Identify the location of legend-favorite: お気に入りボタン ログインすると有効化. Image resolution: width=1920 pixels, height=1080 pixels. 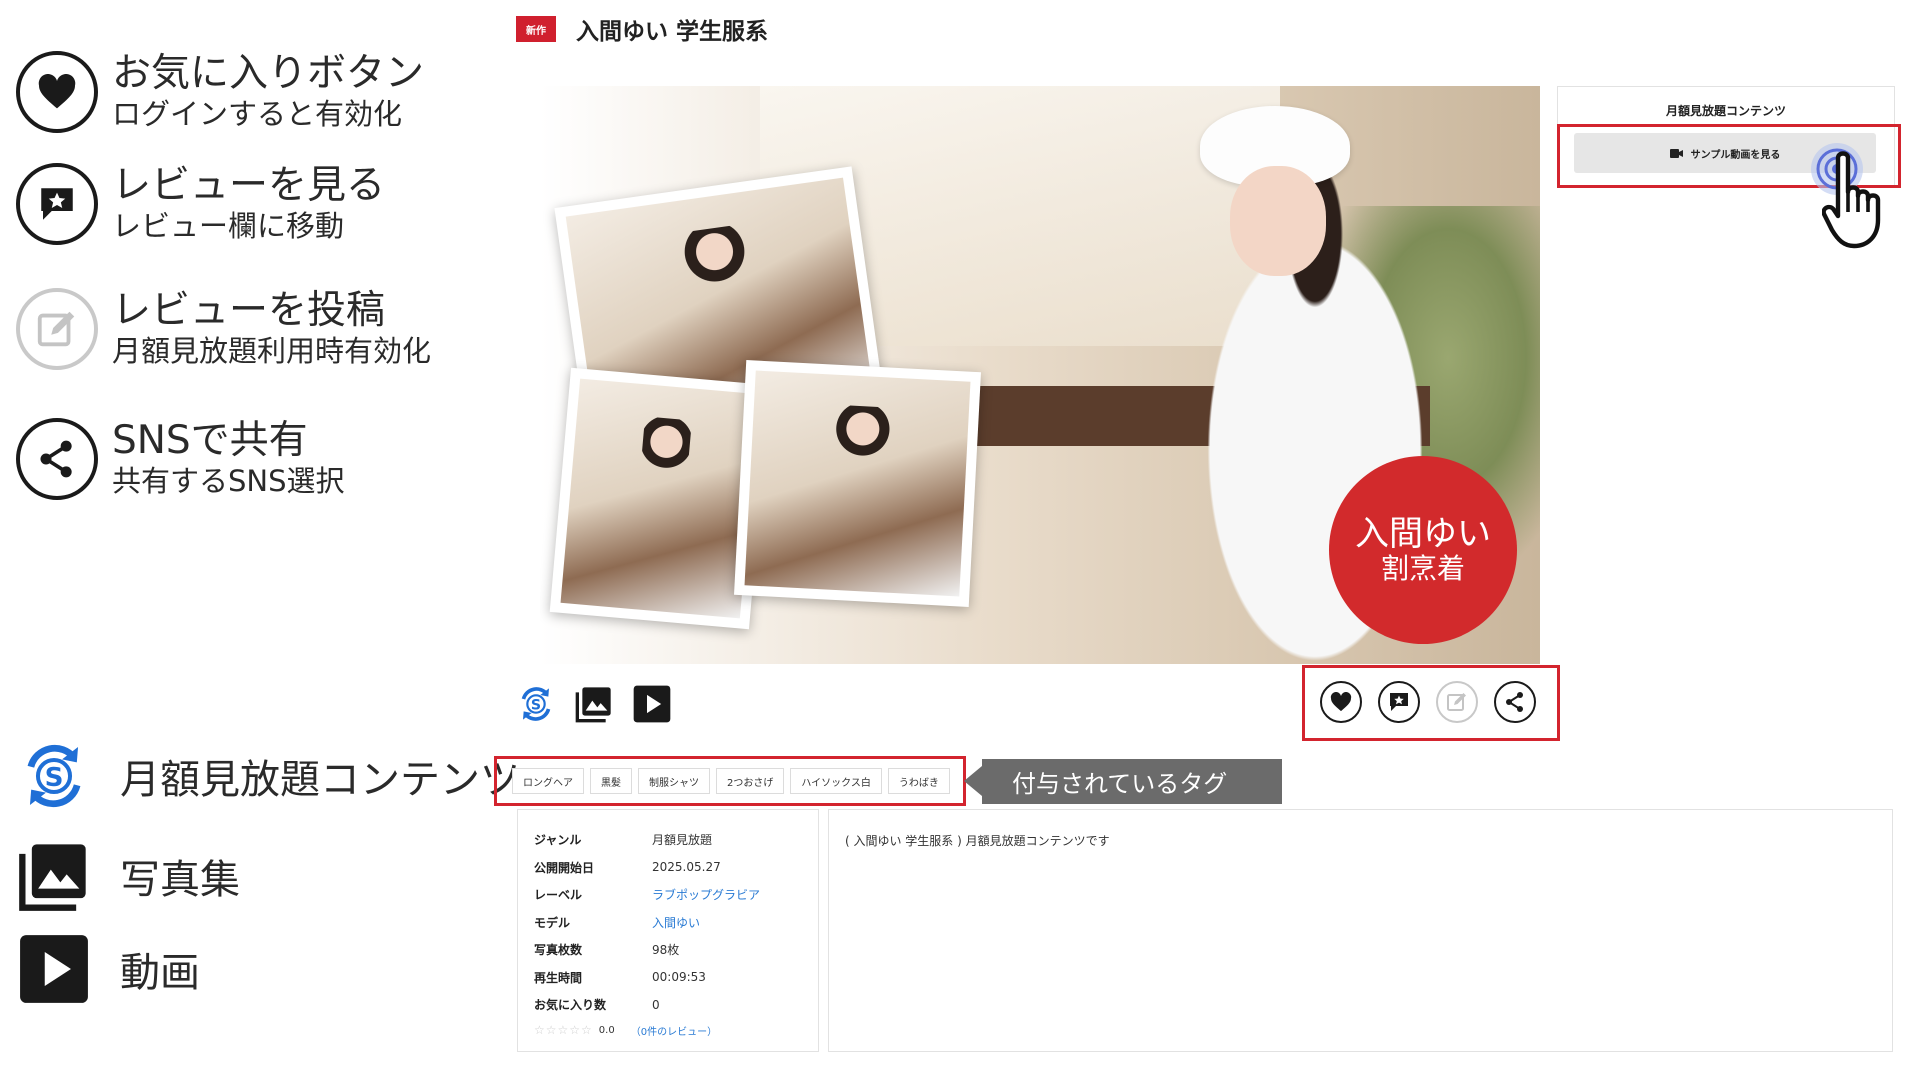
(220, 92).